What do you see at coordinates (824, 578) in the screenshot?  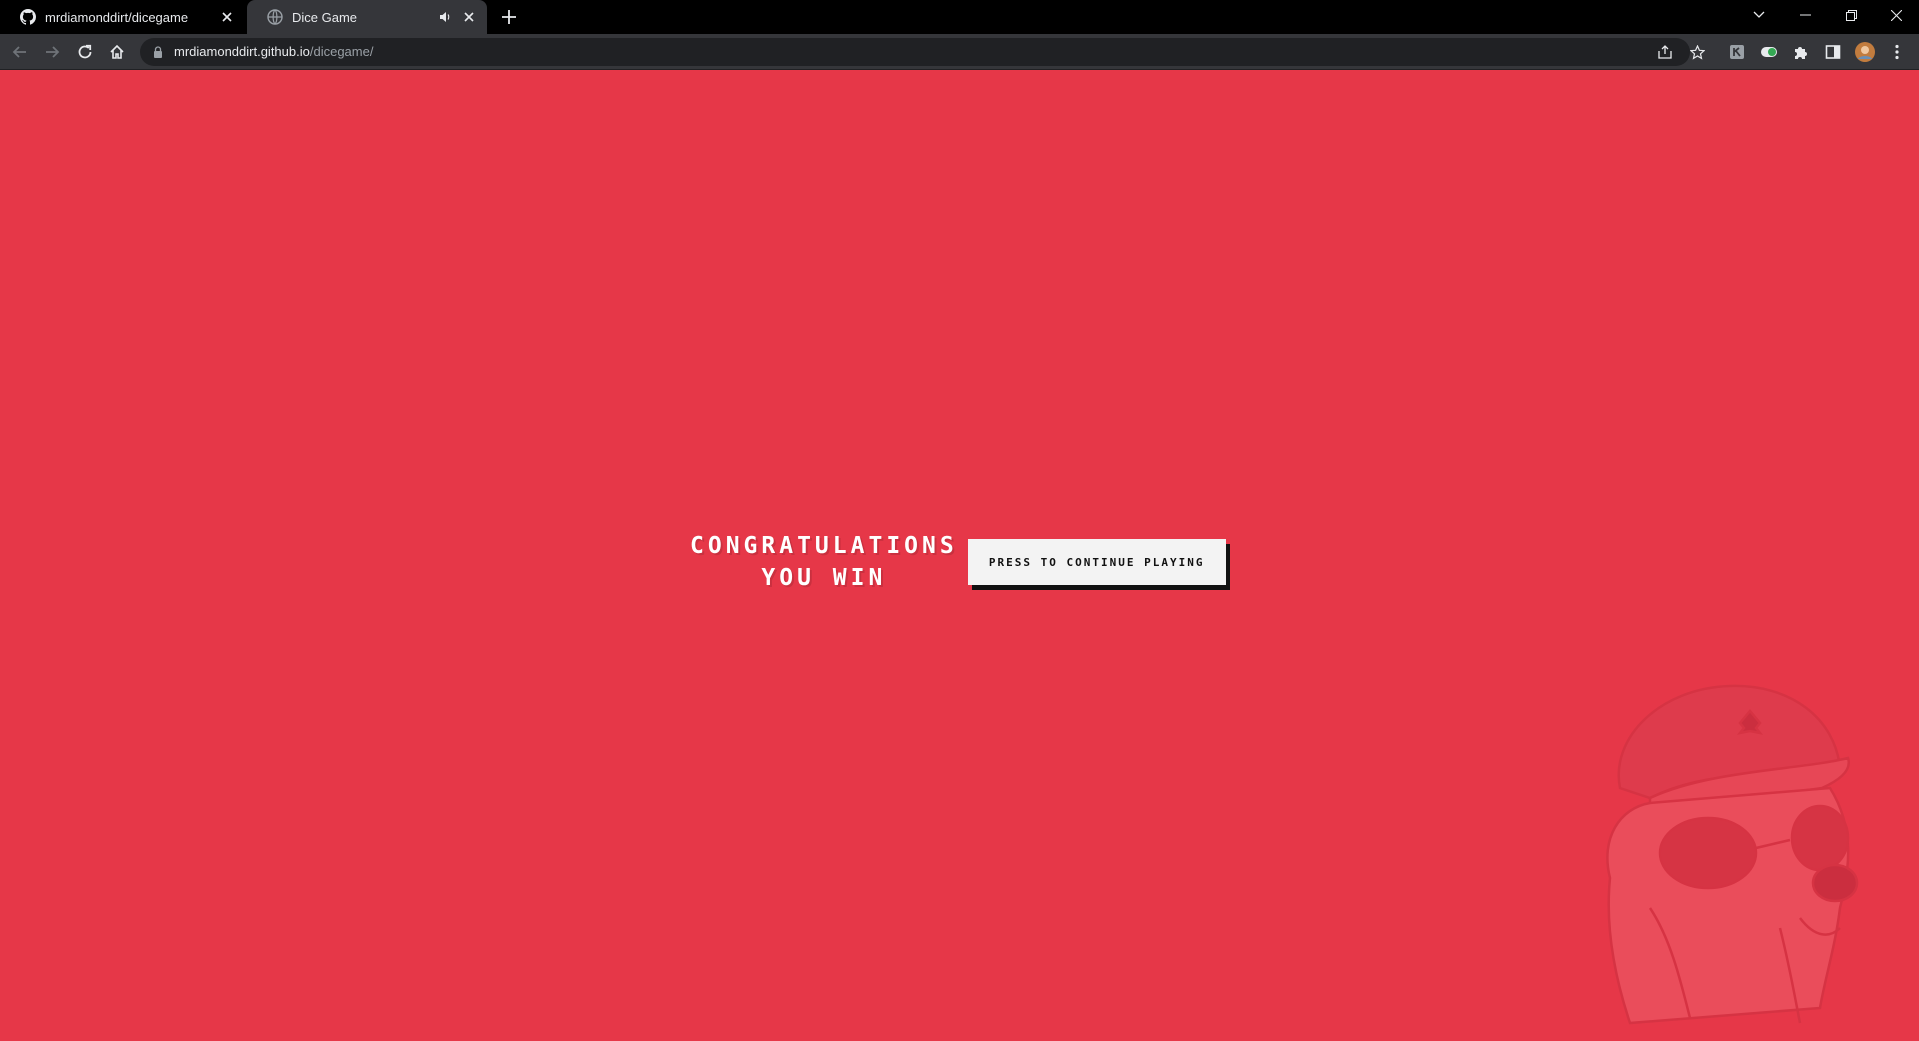 I see `you-win-text: YOU WIN` at bounding box center [824, 578].